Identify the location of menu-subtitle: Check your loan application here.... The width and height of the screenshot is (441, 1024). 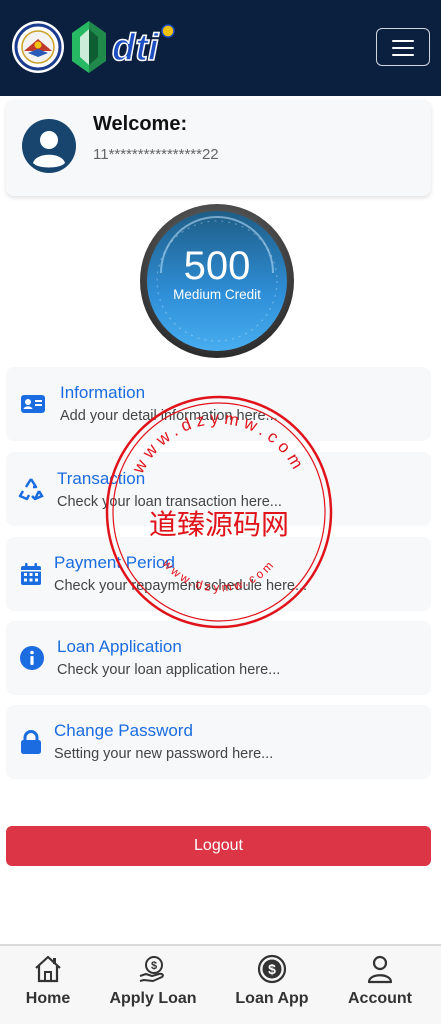
(169, 670).